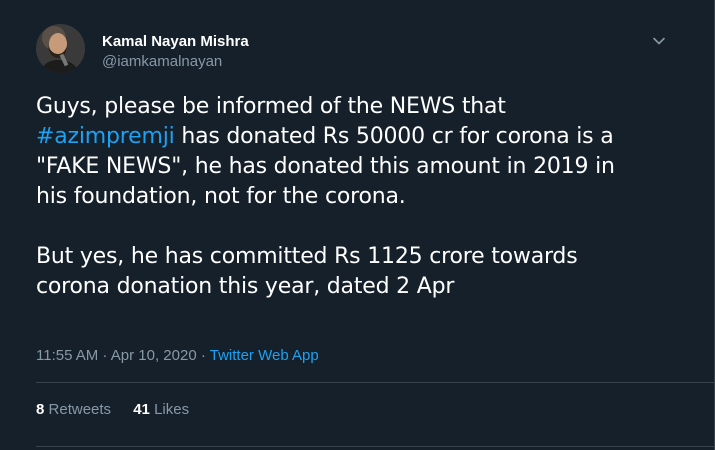 Image resolution: width=715 pixels, height=450 pixels. I want to click on tweet-date: Apr 10, 2020, so click(154, 355).